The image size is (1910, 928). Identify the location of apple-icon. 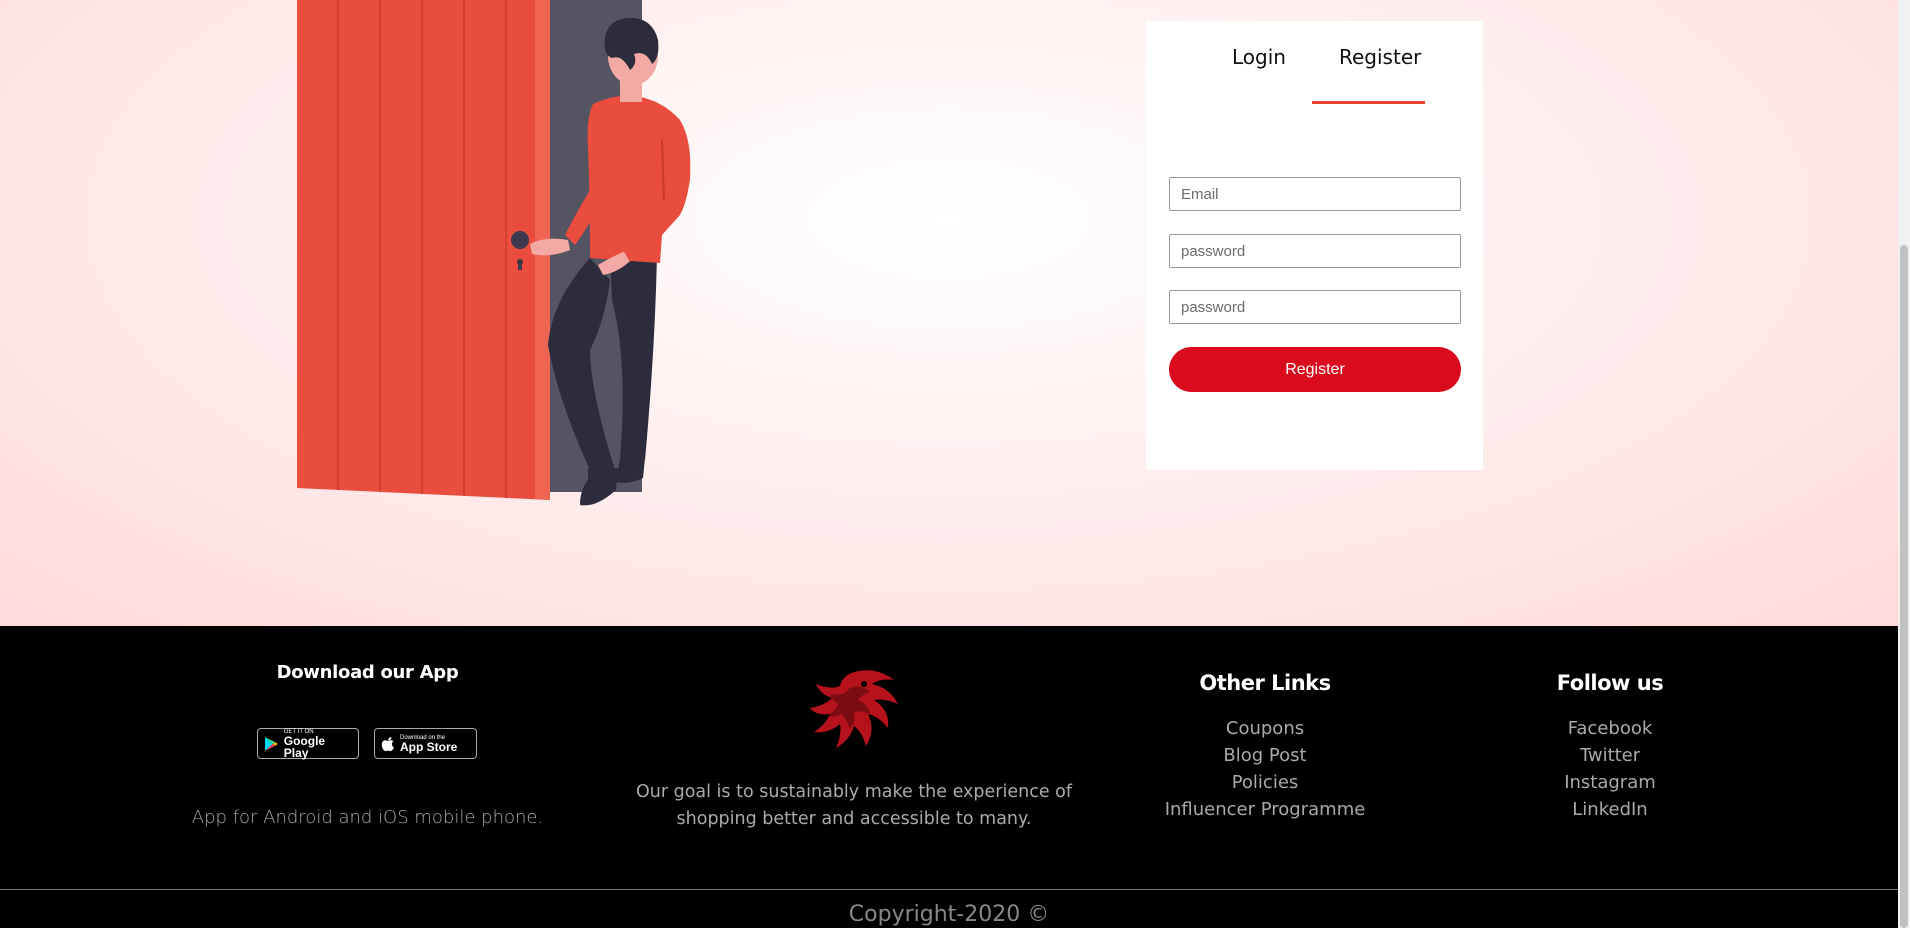
(387, 743).